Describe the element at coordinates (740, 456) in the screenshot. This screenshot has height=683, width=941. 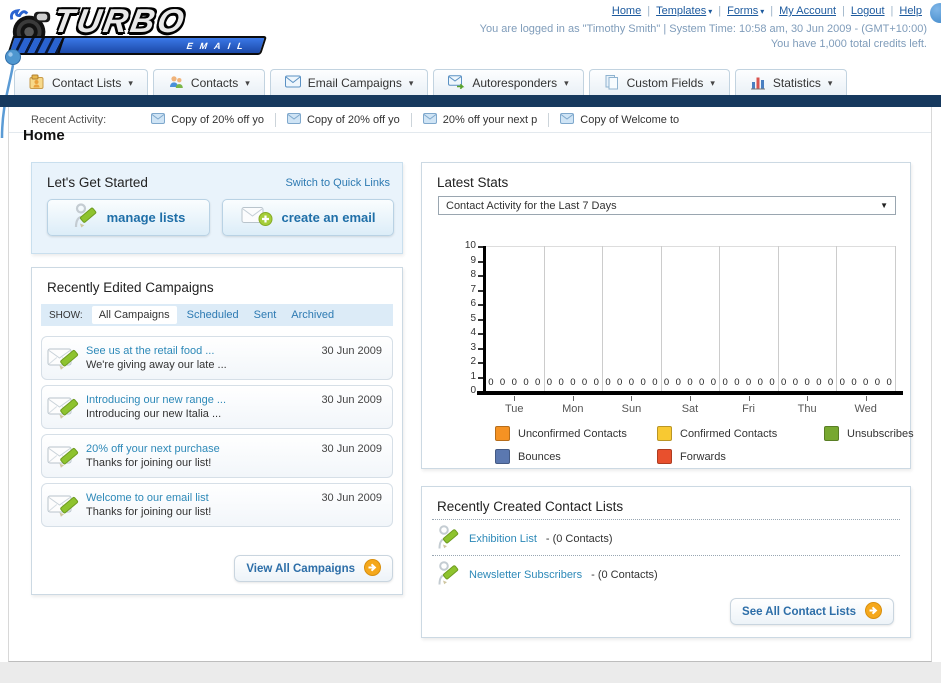
I see `legend-item: Forwards` at that location.